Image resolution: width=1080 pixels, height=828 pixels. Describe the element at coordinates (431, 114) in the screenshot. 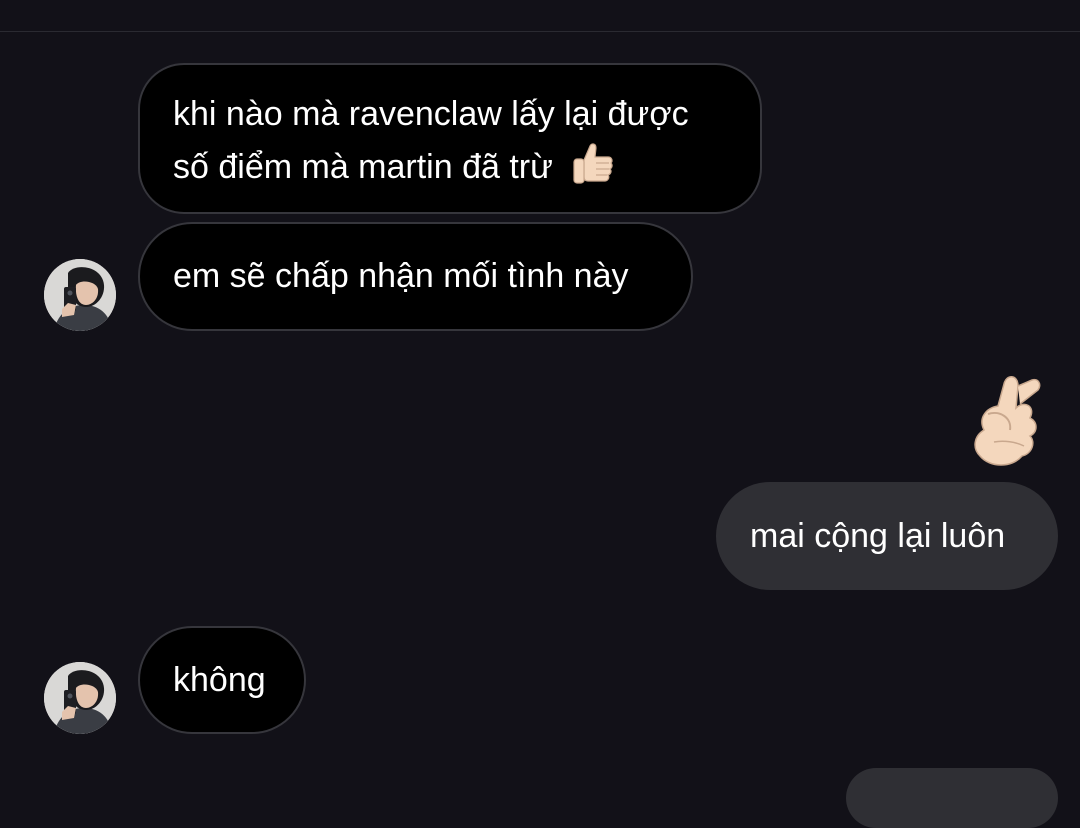

I see `message-text-line: khi nào mà ravenclaw lấy lại được` at that location.